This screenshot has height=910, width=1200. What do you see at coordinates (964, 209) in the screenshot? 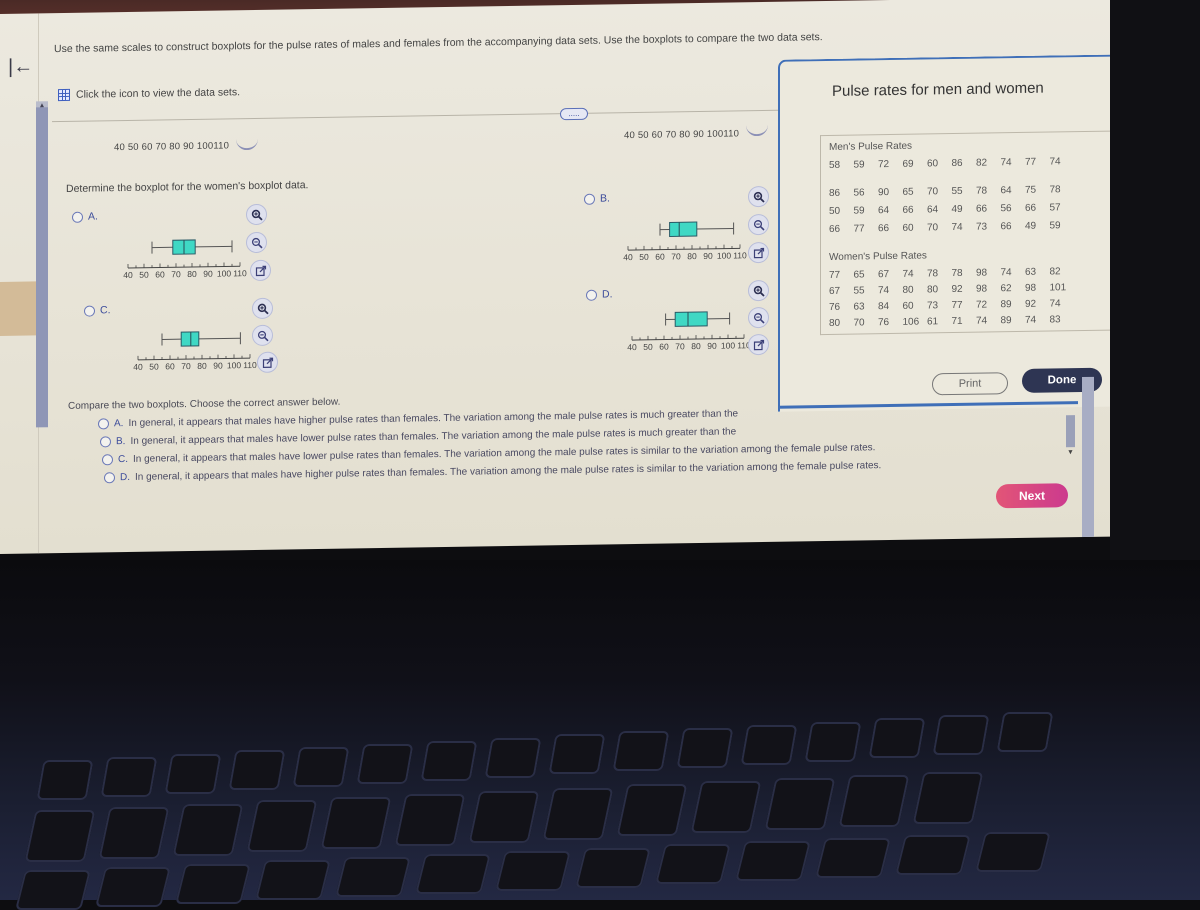
I see `table-cell: 49` at bounding box center [964, 209].